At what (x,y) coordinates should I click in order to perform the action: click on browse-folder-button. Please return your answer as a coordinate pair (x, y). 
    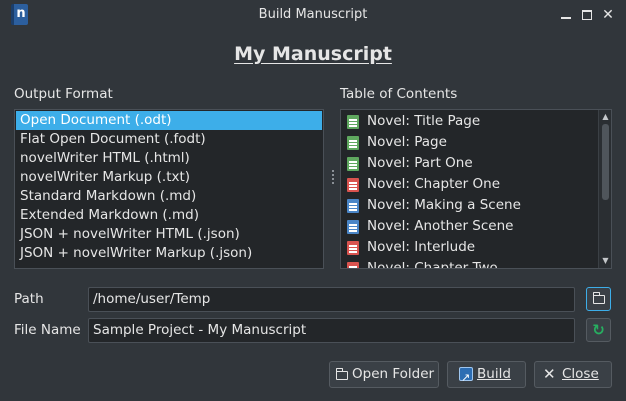
    Looking at the image, I should click on (598, 299).